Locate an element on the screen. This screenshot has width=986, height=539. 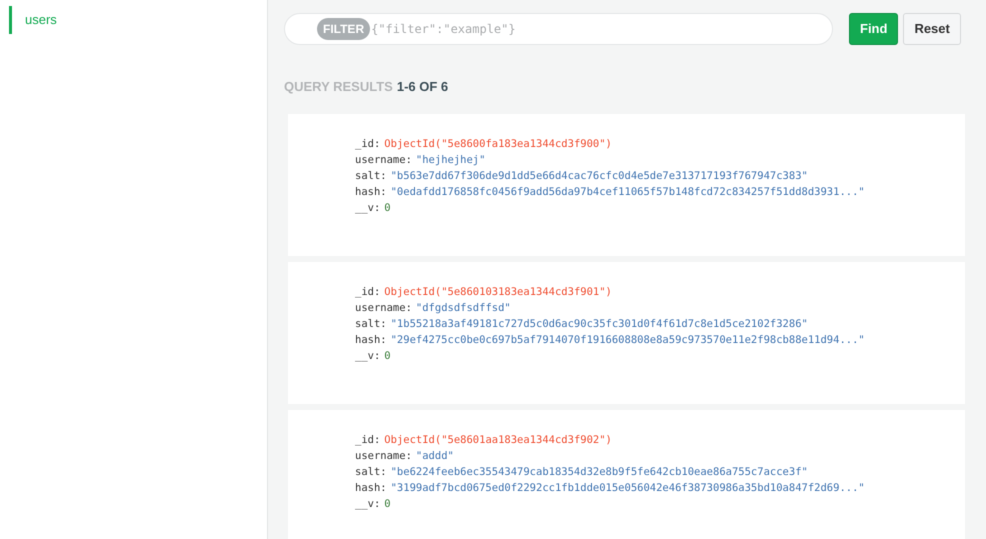
reset-button: Reset is located at coordinates (932, 29).